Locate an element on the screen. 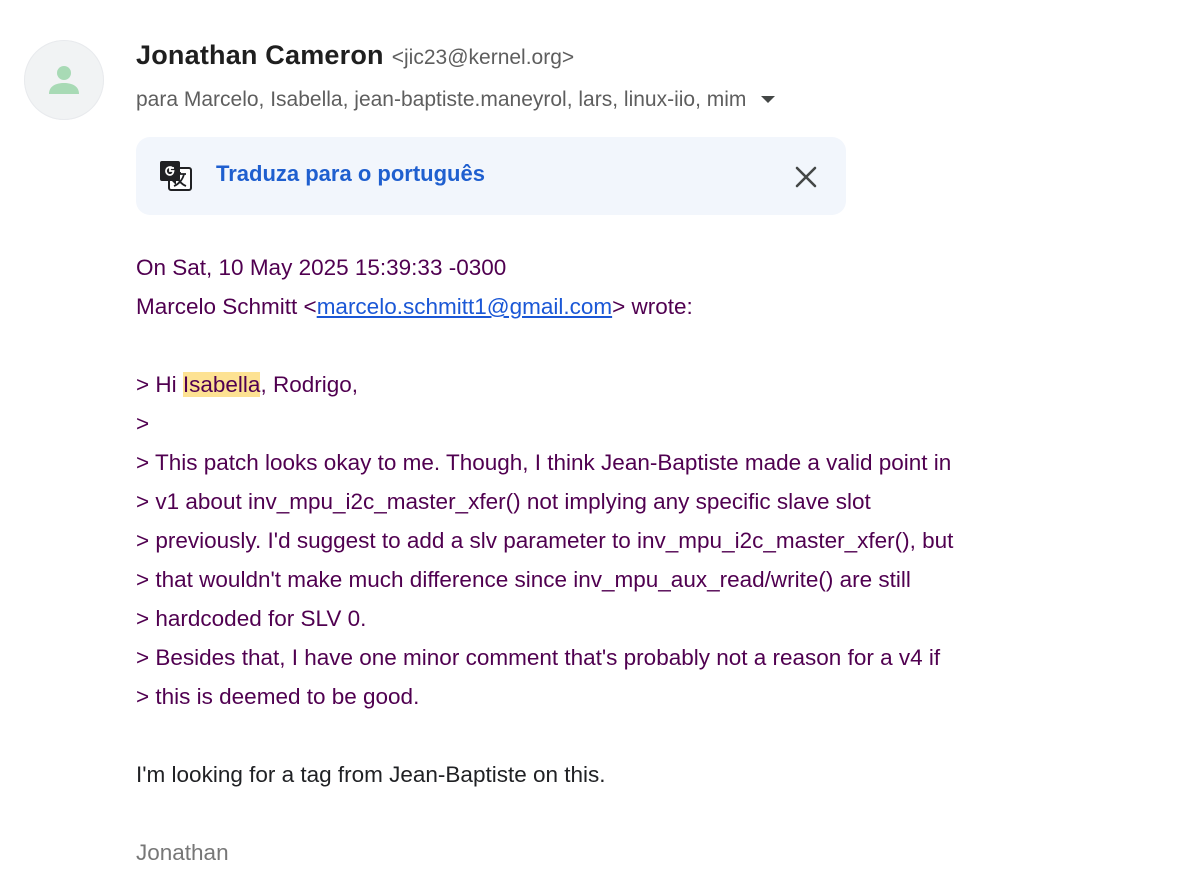 The width and height of the screenshot is (1200, 878). google-translate-icon is located at coordinates (176, 176).